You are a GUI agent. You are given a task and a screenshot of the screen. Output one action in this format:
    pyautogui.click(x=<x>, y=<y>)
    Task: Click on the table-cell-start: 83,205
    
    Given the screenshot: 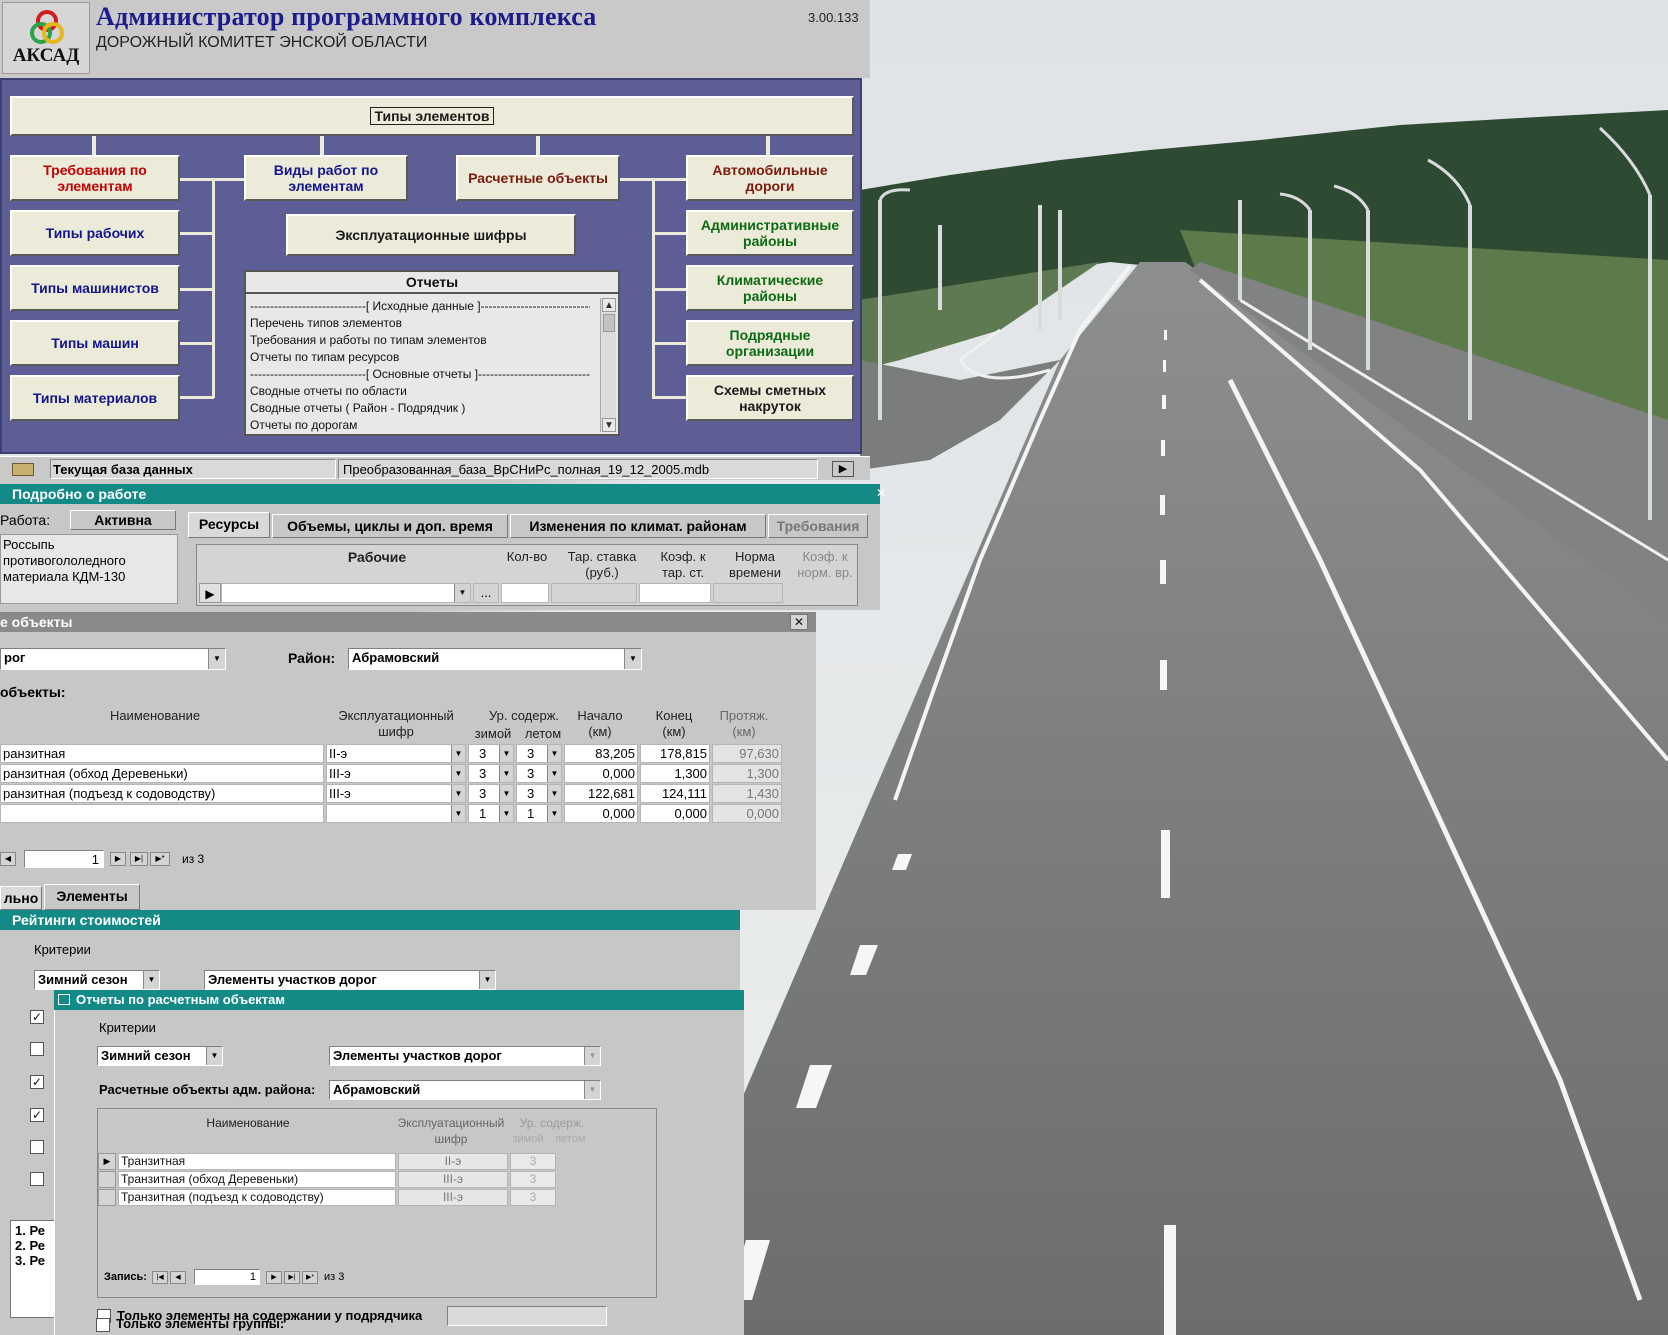 What is the action you would take?
    pyautogui.click(x=601, y=753)
    